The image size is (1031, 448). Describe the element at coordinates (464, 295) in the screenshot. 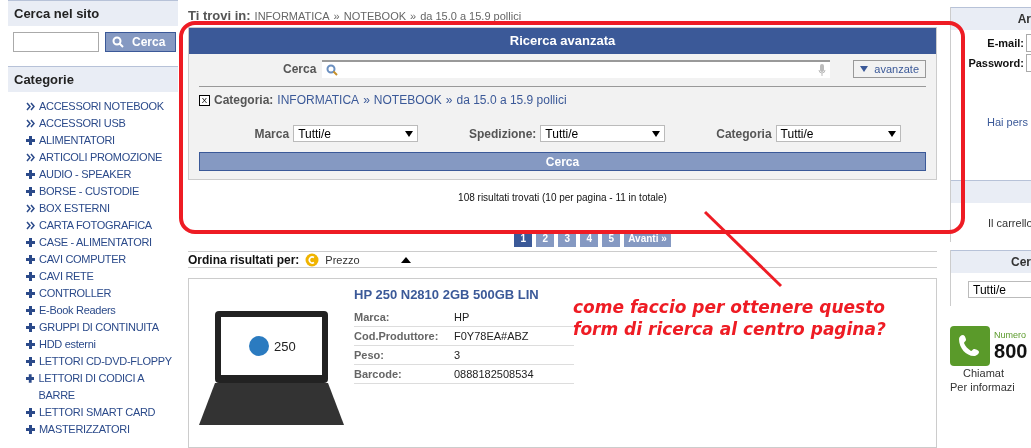

I see `product-title-link: HP 250 N2810 2GB 500GB LIN` at that location.